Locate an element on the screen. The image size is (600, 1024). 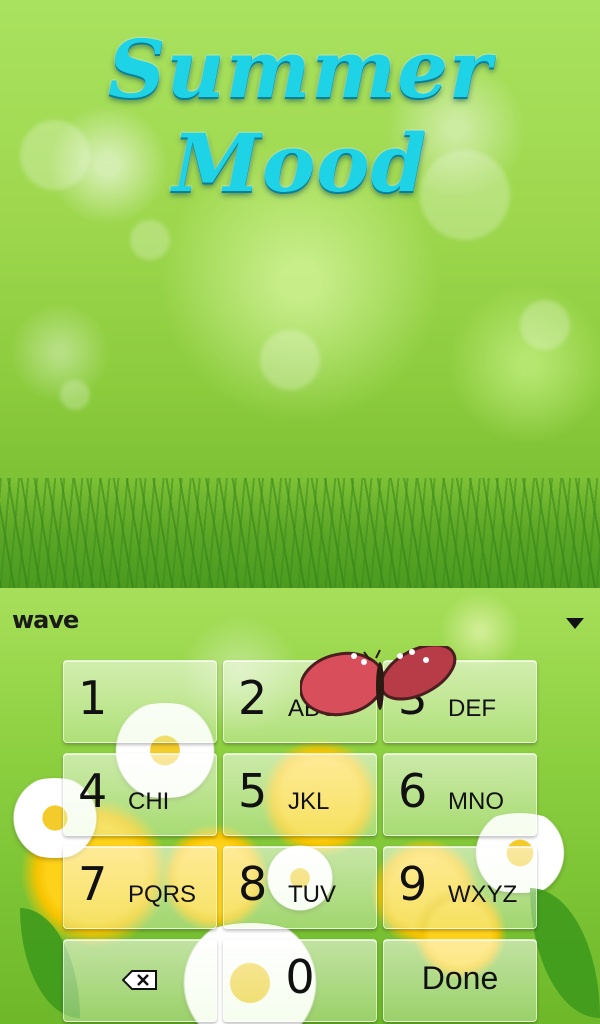
key-digit: 5 is located at coordinates (253, 791).